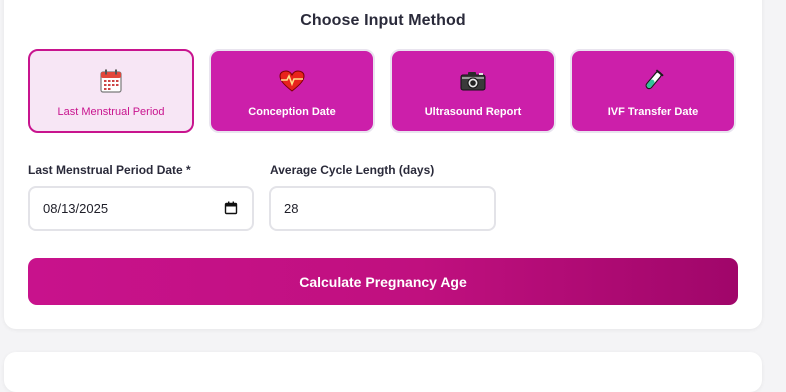 The image size is (786, 392). I want to click on method-conception-label: Conception Date, so click(292, 112).